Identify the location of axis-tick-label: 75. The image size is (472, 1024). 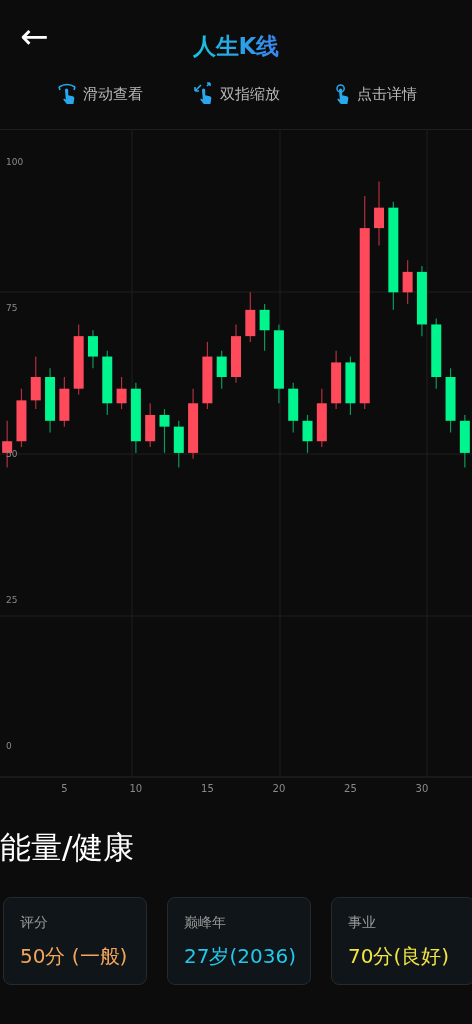
(12, 307).